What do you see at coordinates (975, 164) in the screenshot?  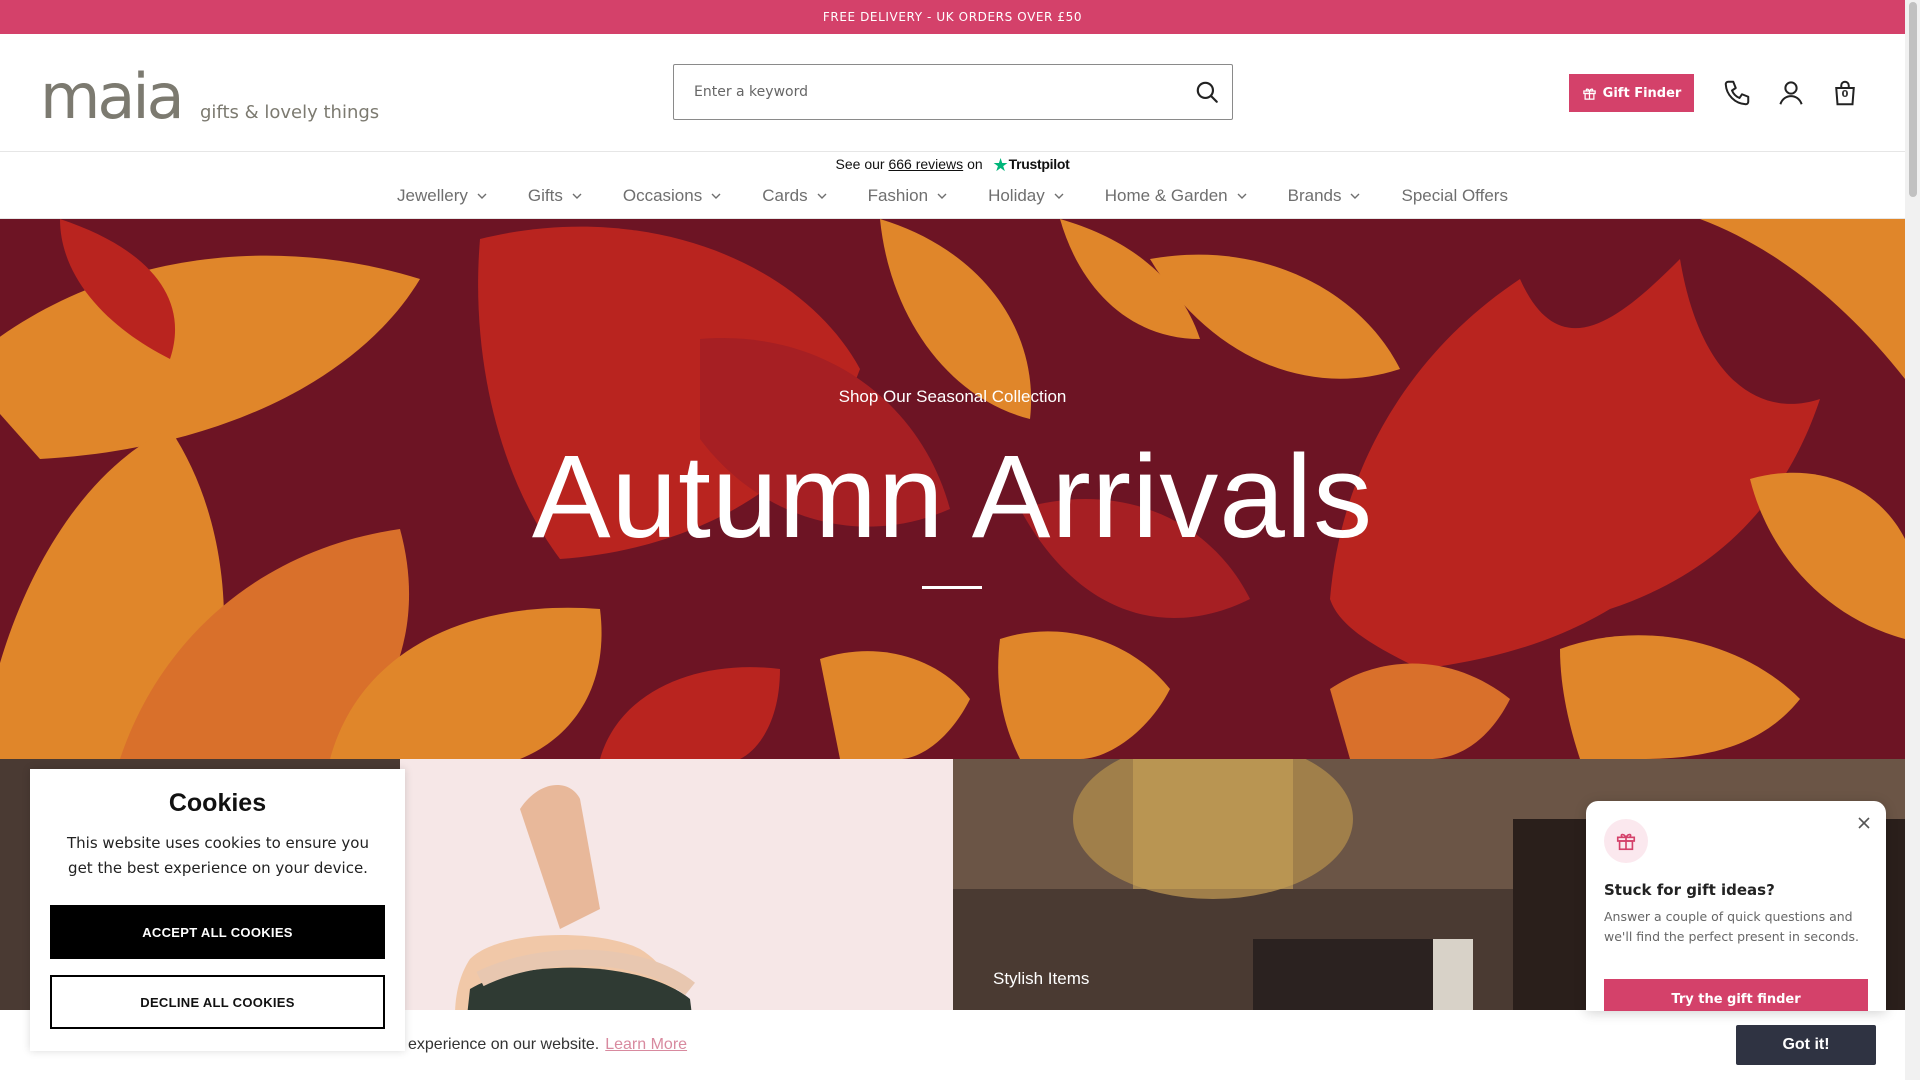 I see `trustpilot-middle: on` at bounding box center [975, 164].